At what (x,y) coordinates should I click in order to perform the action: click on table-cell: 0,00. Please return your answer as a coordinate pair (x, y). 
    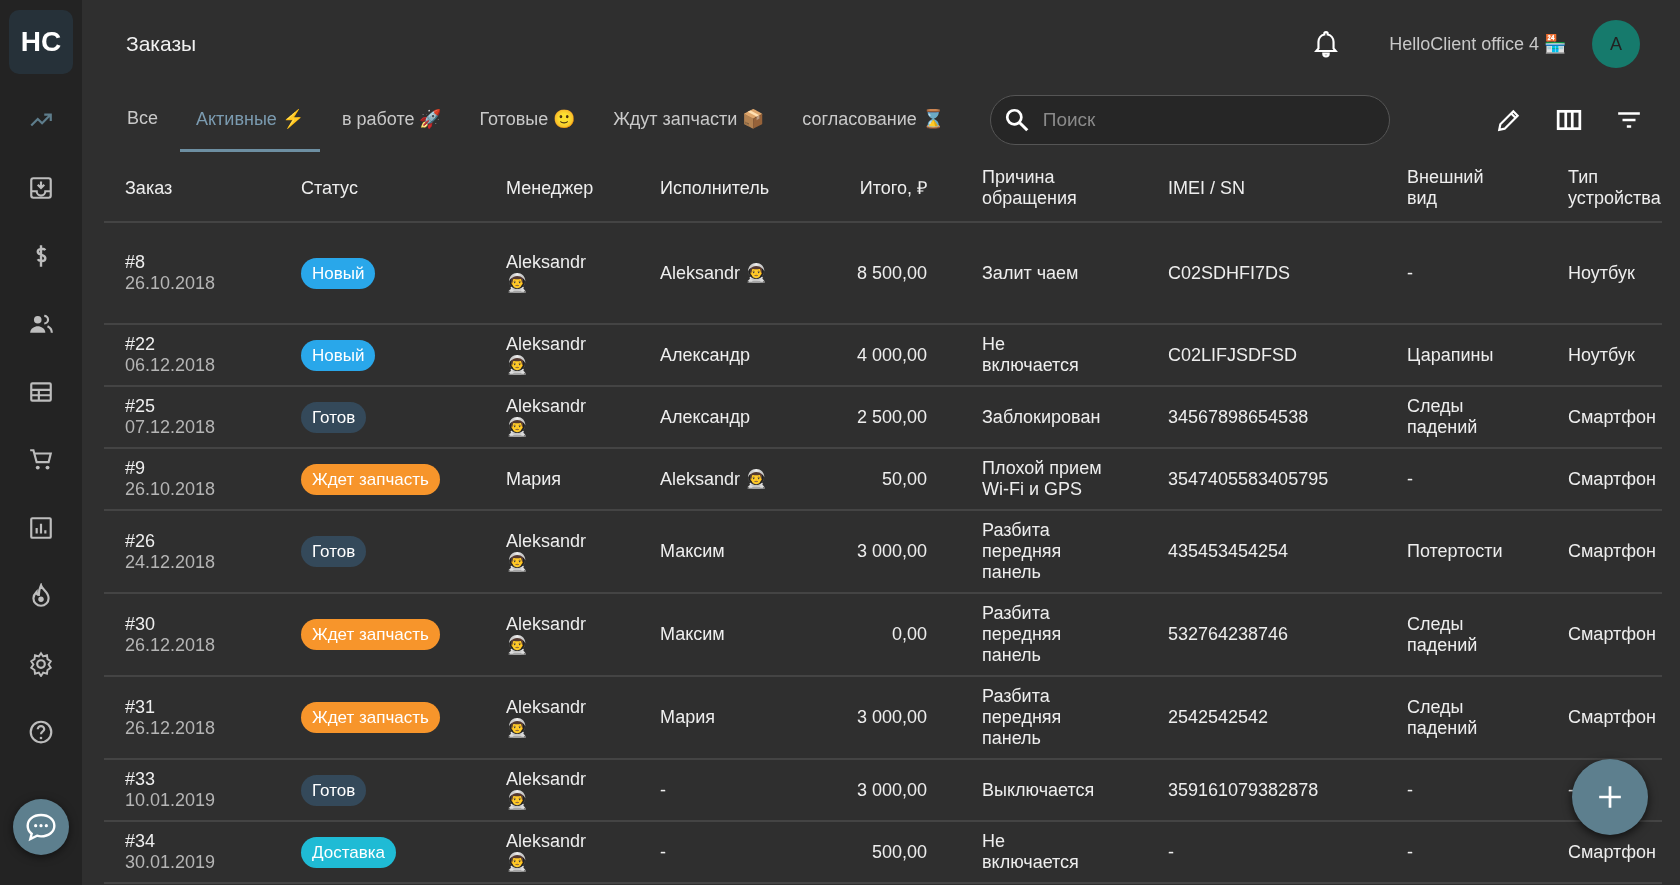
    Looking at the image, I should click on (909, 634).